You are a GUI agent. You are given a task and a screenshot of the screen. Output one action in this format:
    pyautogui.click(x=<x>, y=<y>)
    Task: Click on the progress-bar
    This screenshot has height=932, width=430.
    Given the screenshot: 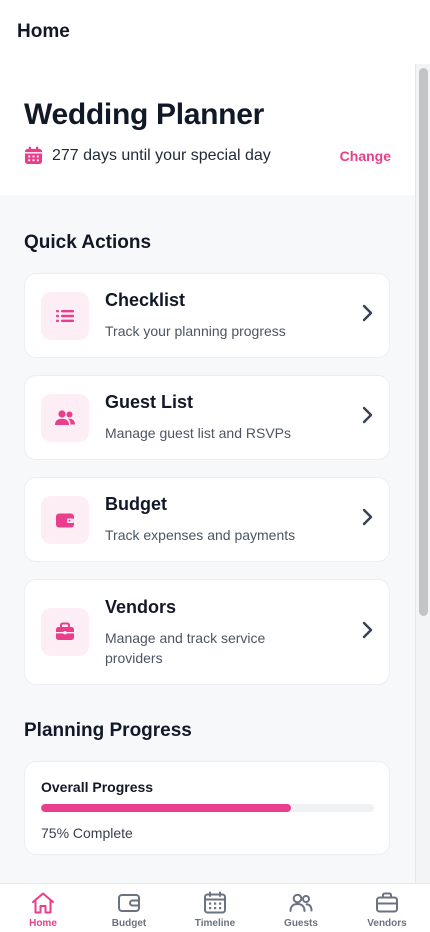 What is the action you would take?
    pyautogui.click(x=207, y=808)
    